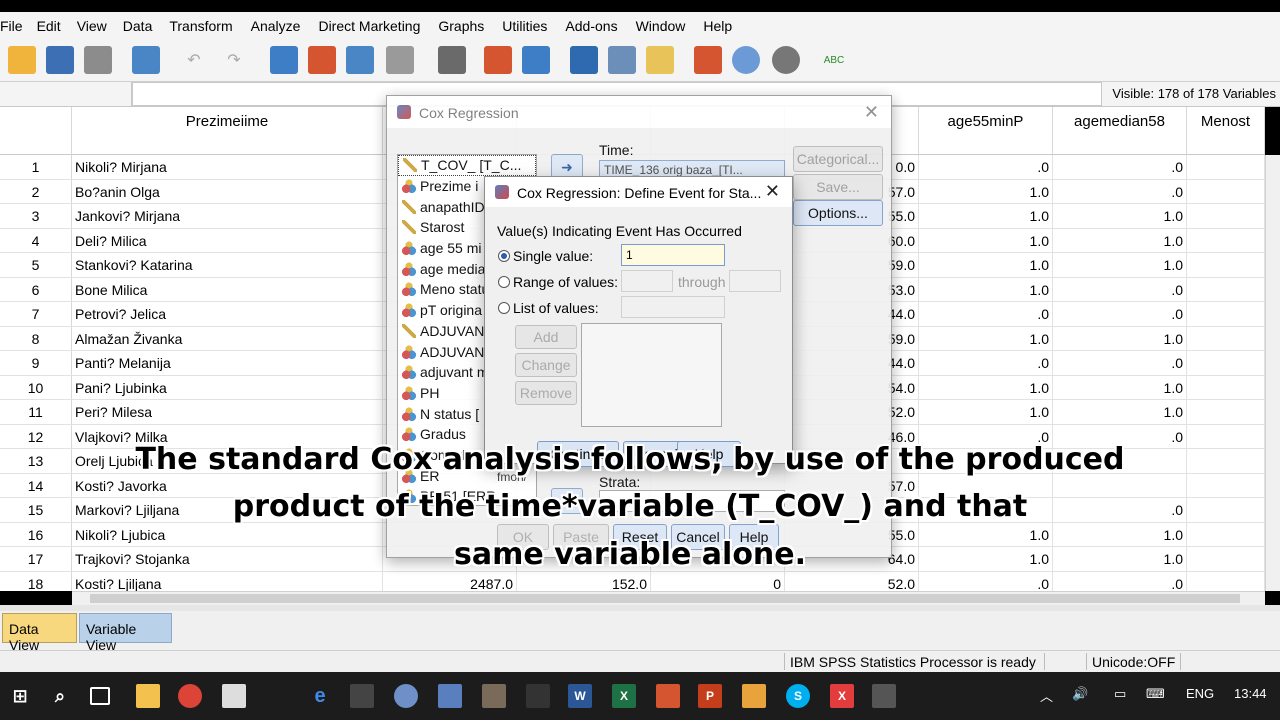 This screenshot has height=720, width=1280. Describe the element at coordinates (378, 26) in the screenshot. I see `menu-direct-marketing: Direct Marketing` at that location.